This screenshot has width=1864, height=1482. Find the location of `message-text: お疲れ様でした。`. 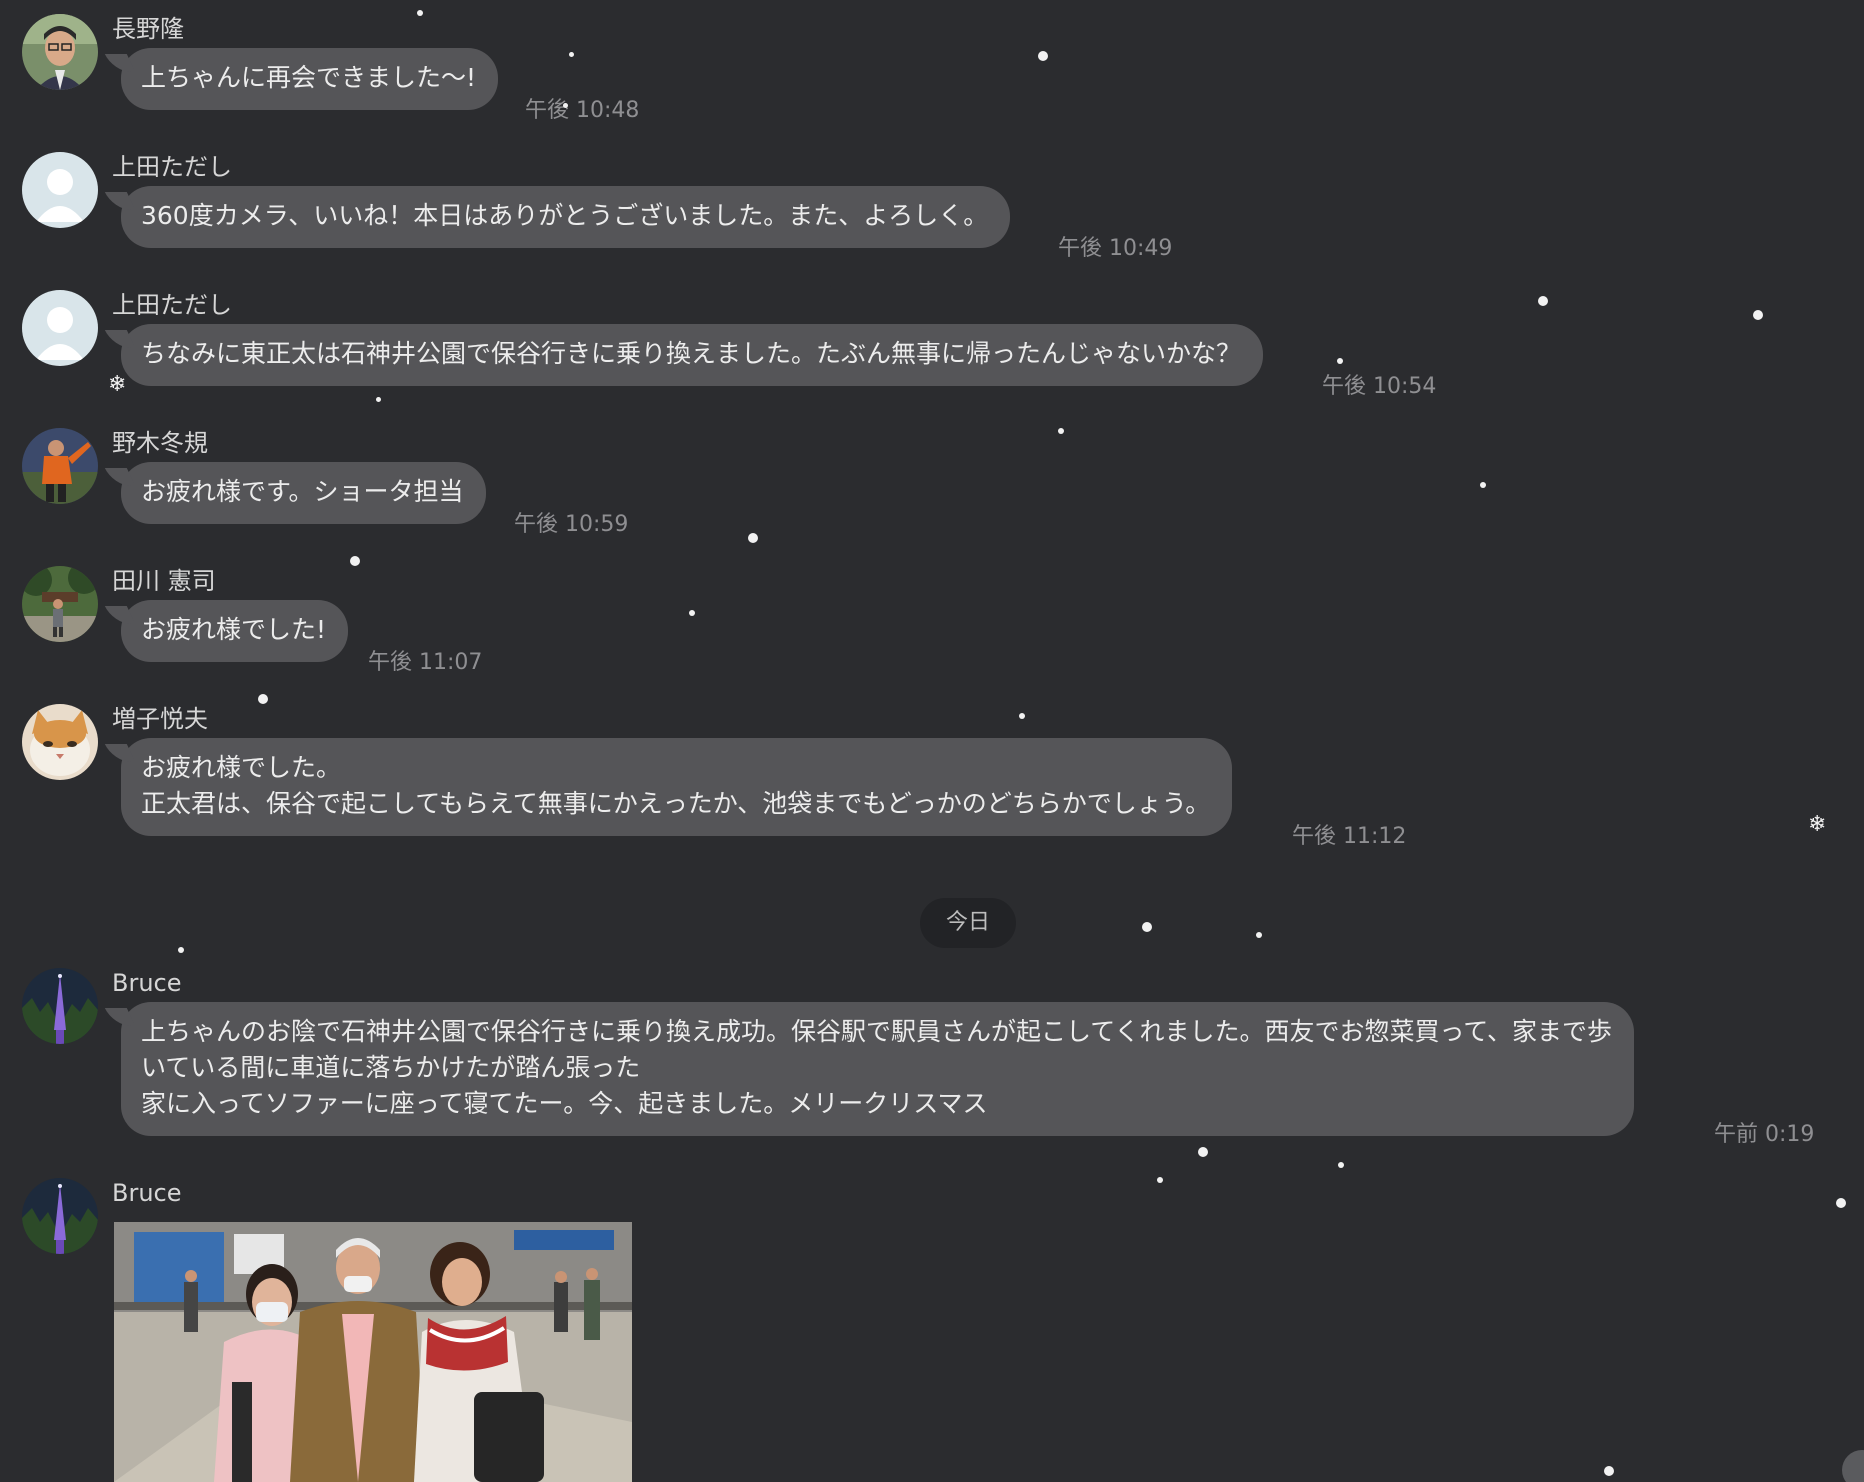

message-text: お疲れ様でした。 is located at coordinates (241, 767).